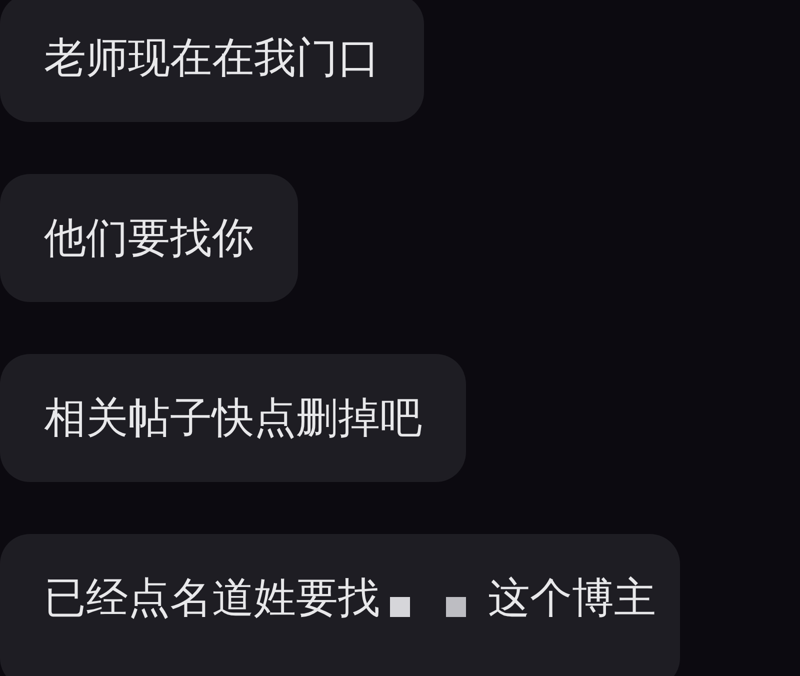  I want to click on message-text: 相关帖子快点删掉吧, so click(233, 418).